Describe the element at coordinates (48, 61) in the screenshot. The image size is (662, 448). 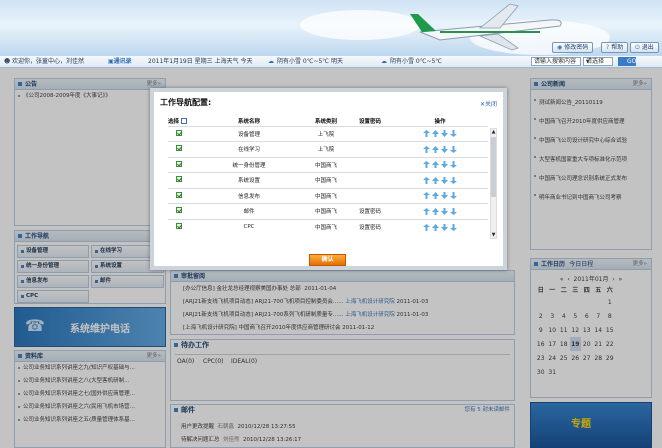
I see `welcome-text: 欢迎你，张童中心，刘佳然` at that location.